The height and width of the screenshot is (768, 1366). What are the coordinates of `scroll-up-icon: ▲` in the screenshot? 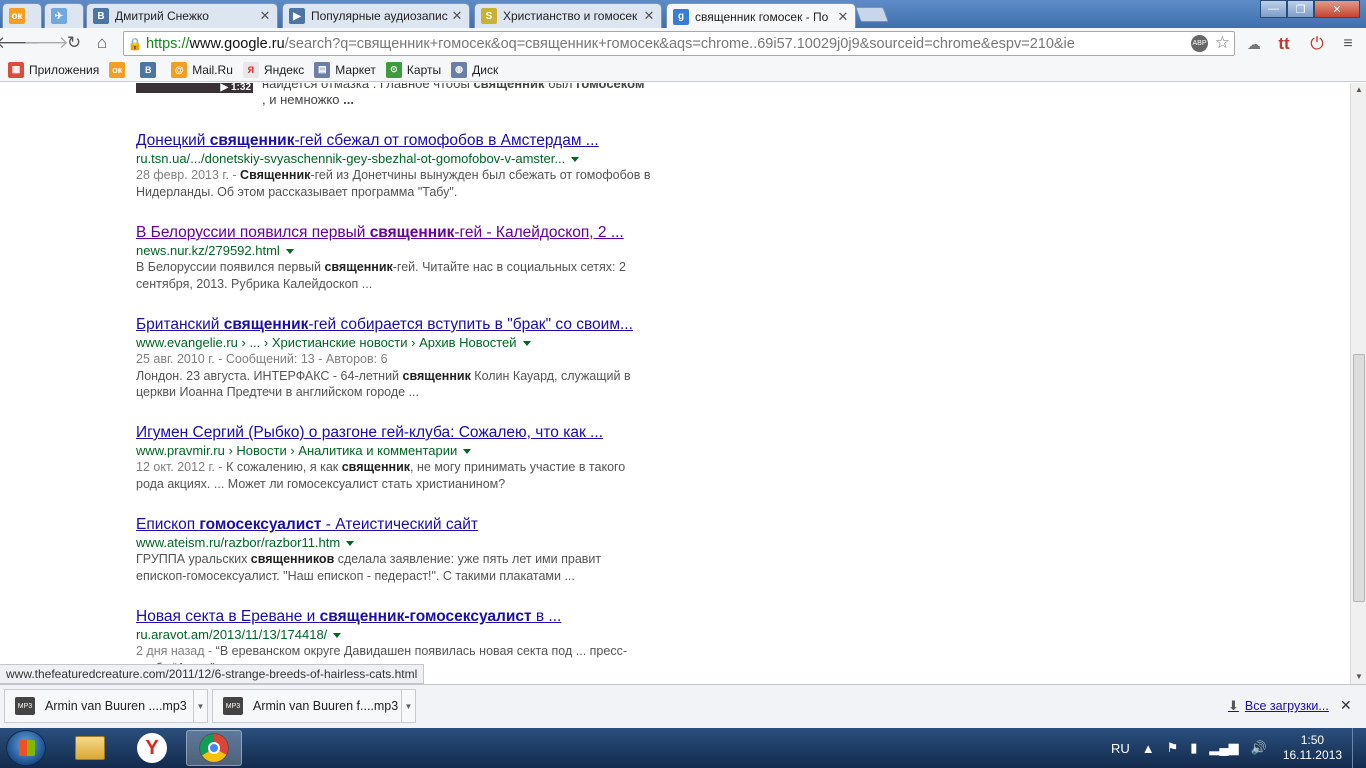 It's located at (1358, 90).